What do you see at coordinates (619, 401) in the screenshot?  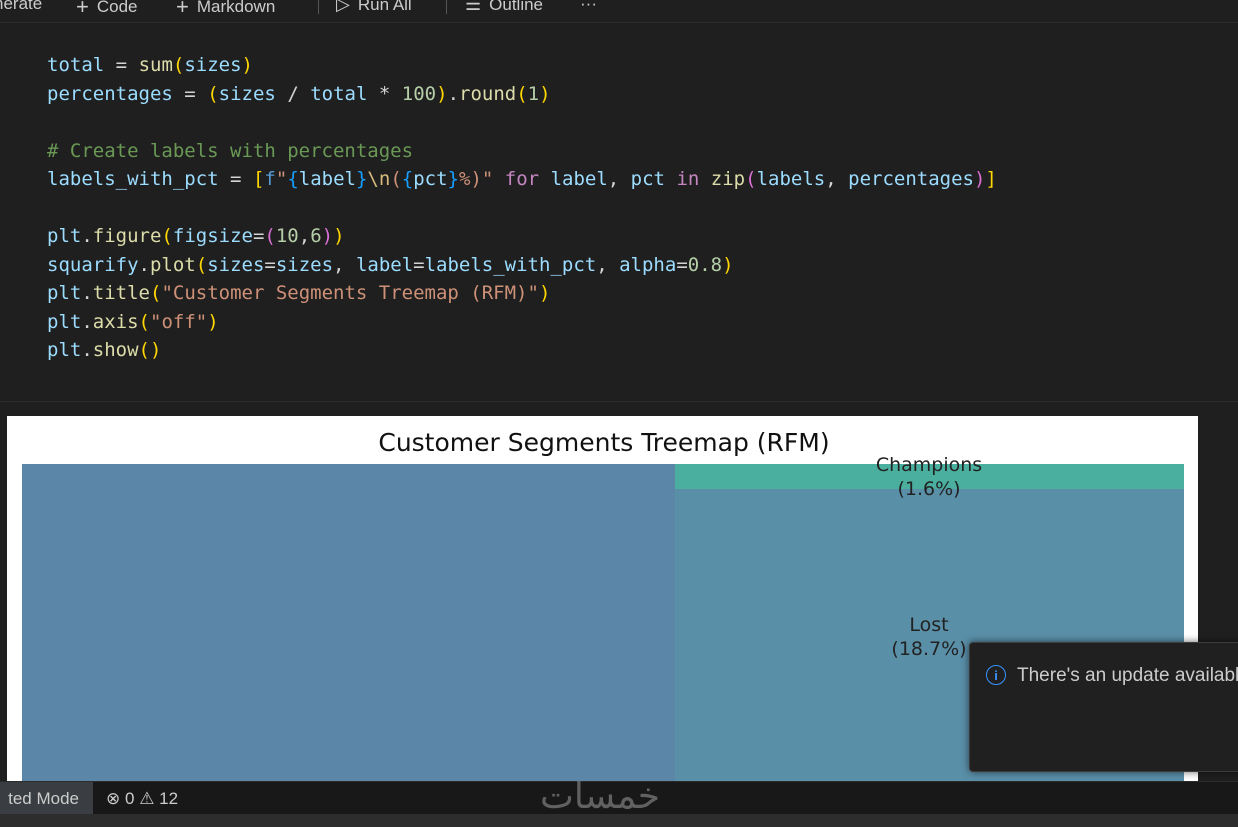 I see `cell-divider` at bounding box center [619, 401].